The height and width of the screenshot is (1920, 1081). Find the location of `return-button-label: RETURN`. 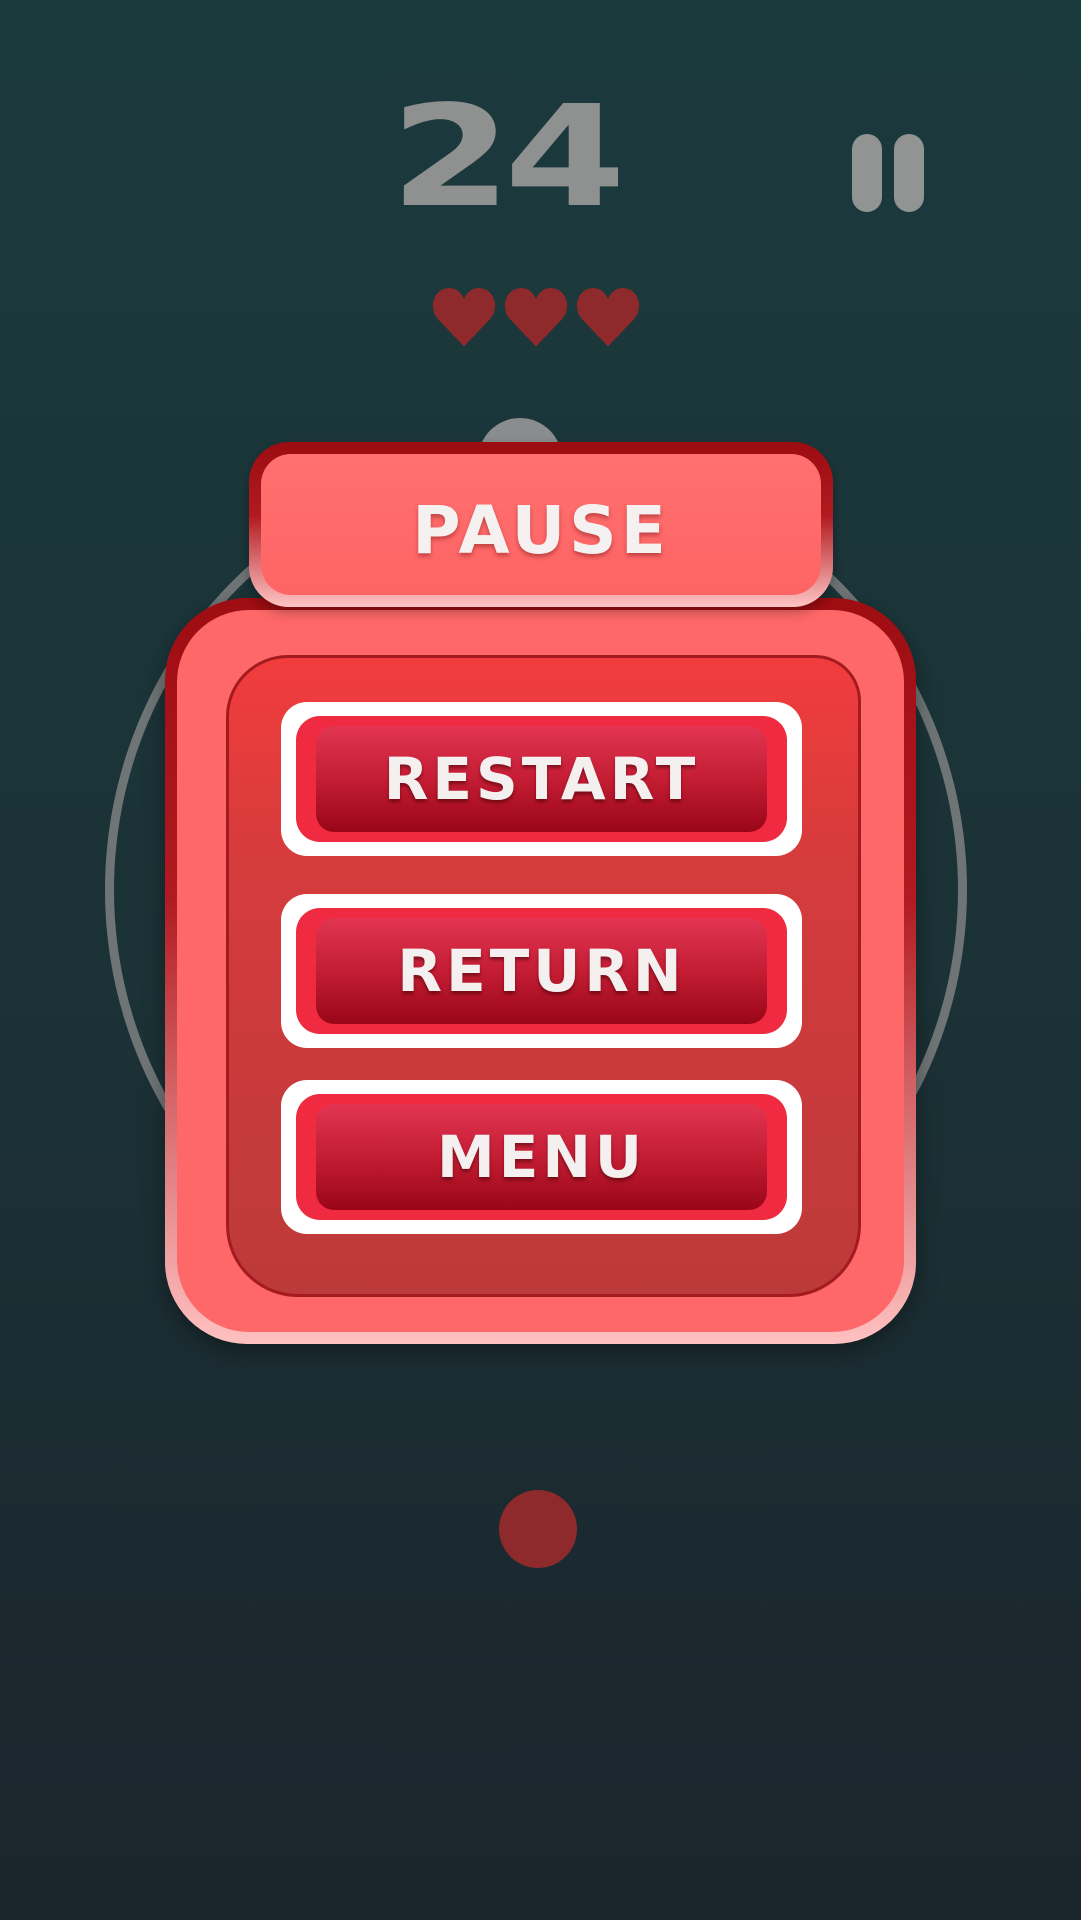

return-button-label: RETURN is located at coordinates (541, 971).